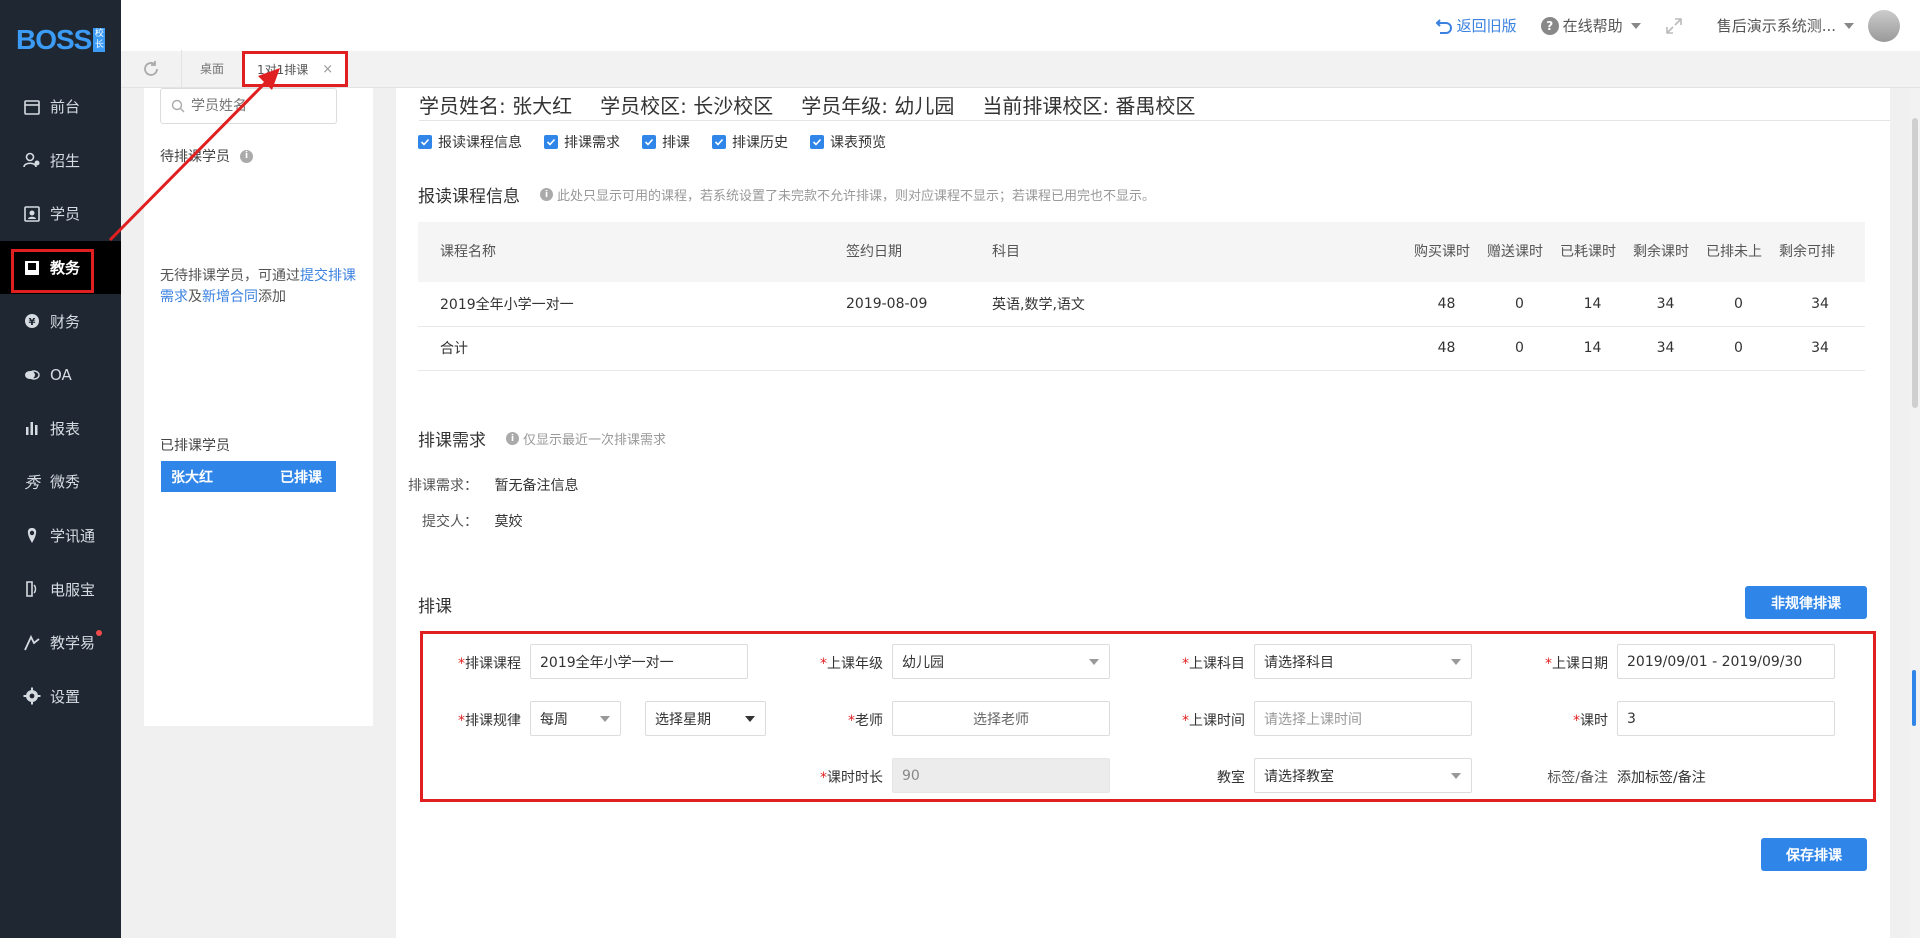  What do you see at coordinates (639, 661) in the screenshot?
I see `course-select: 2019全年小学一对一` at bounding box center [639, 661].